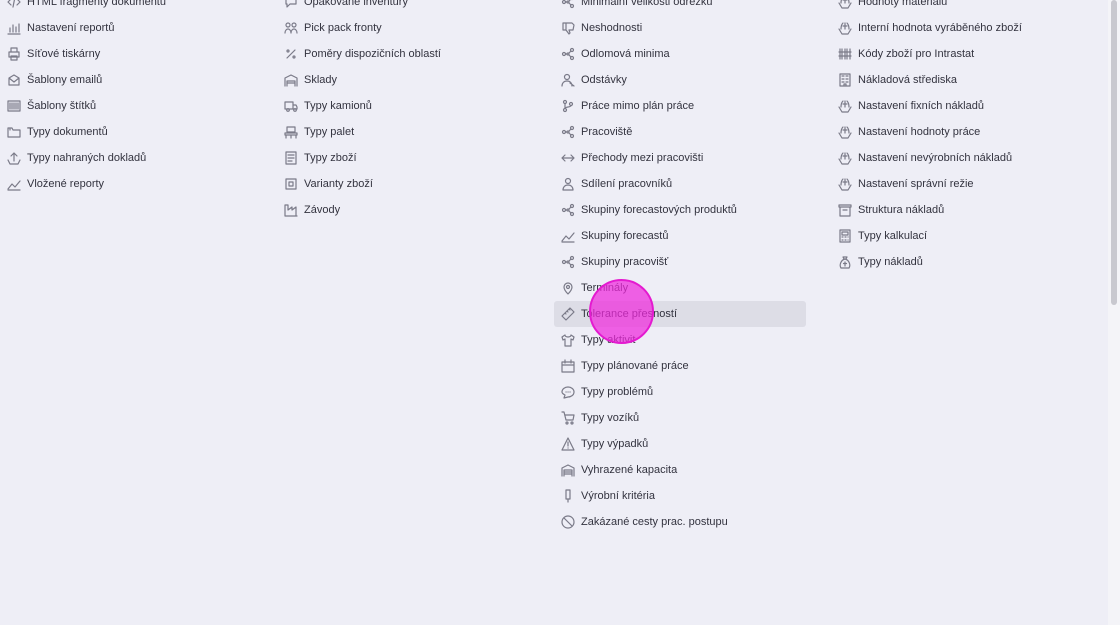  What do you see at coordinates (403, 106) in the screenshot?
I see `settings-link-typy-kamionu: Typy kamionů` at bounding box center [403, 106].